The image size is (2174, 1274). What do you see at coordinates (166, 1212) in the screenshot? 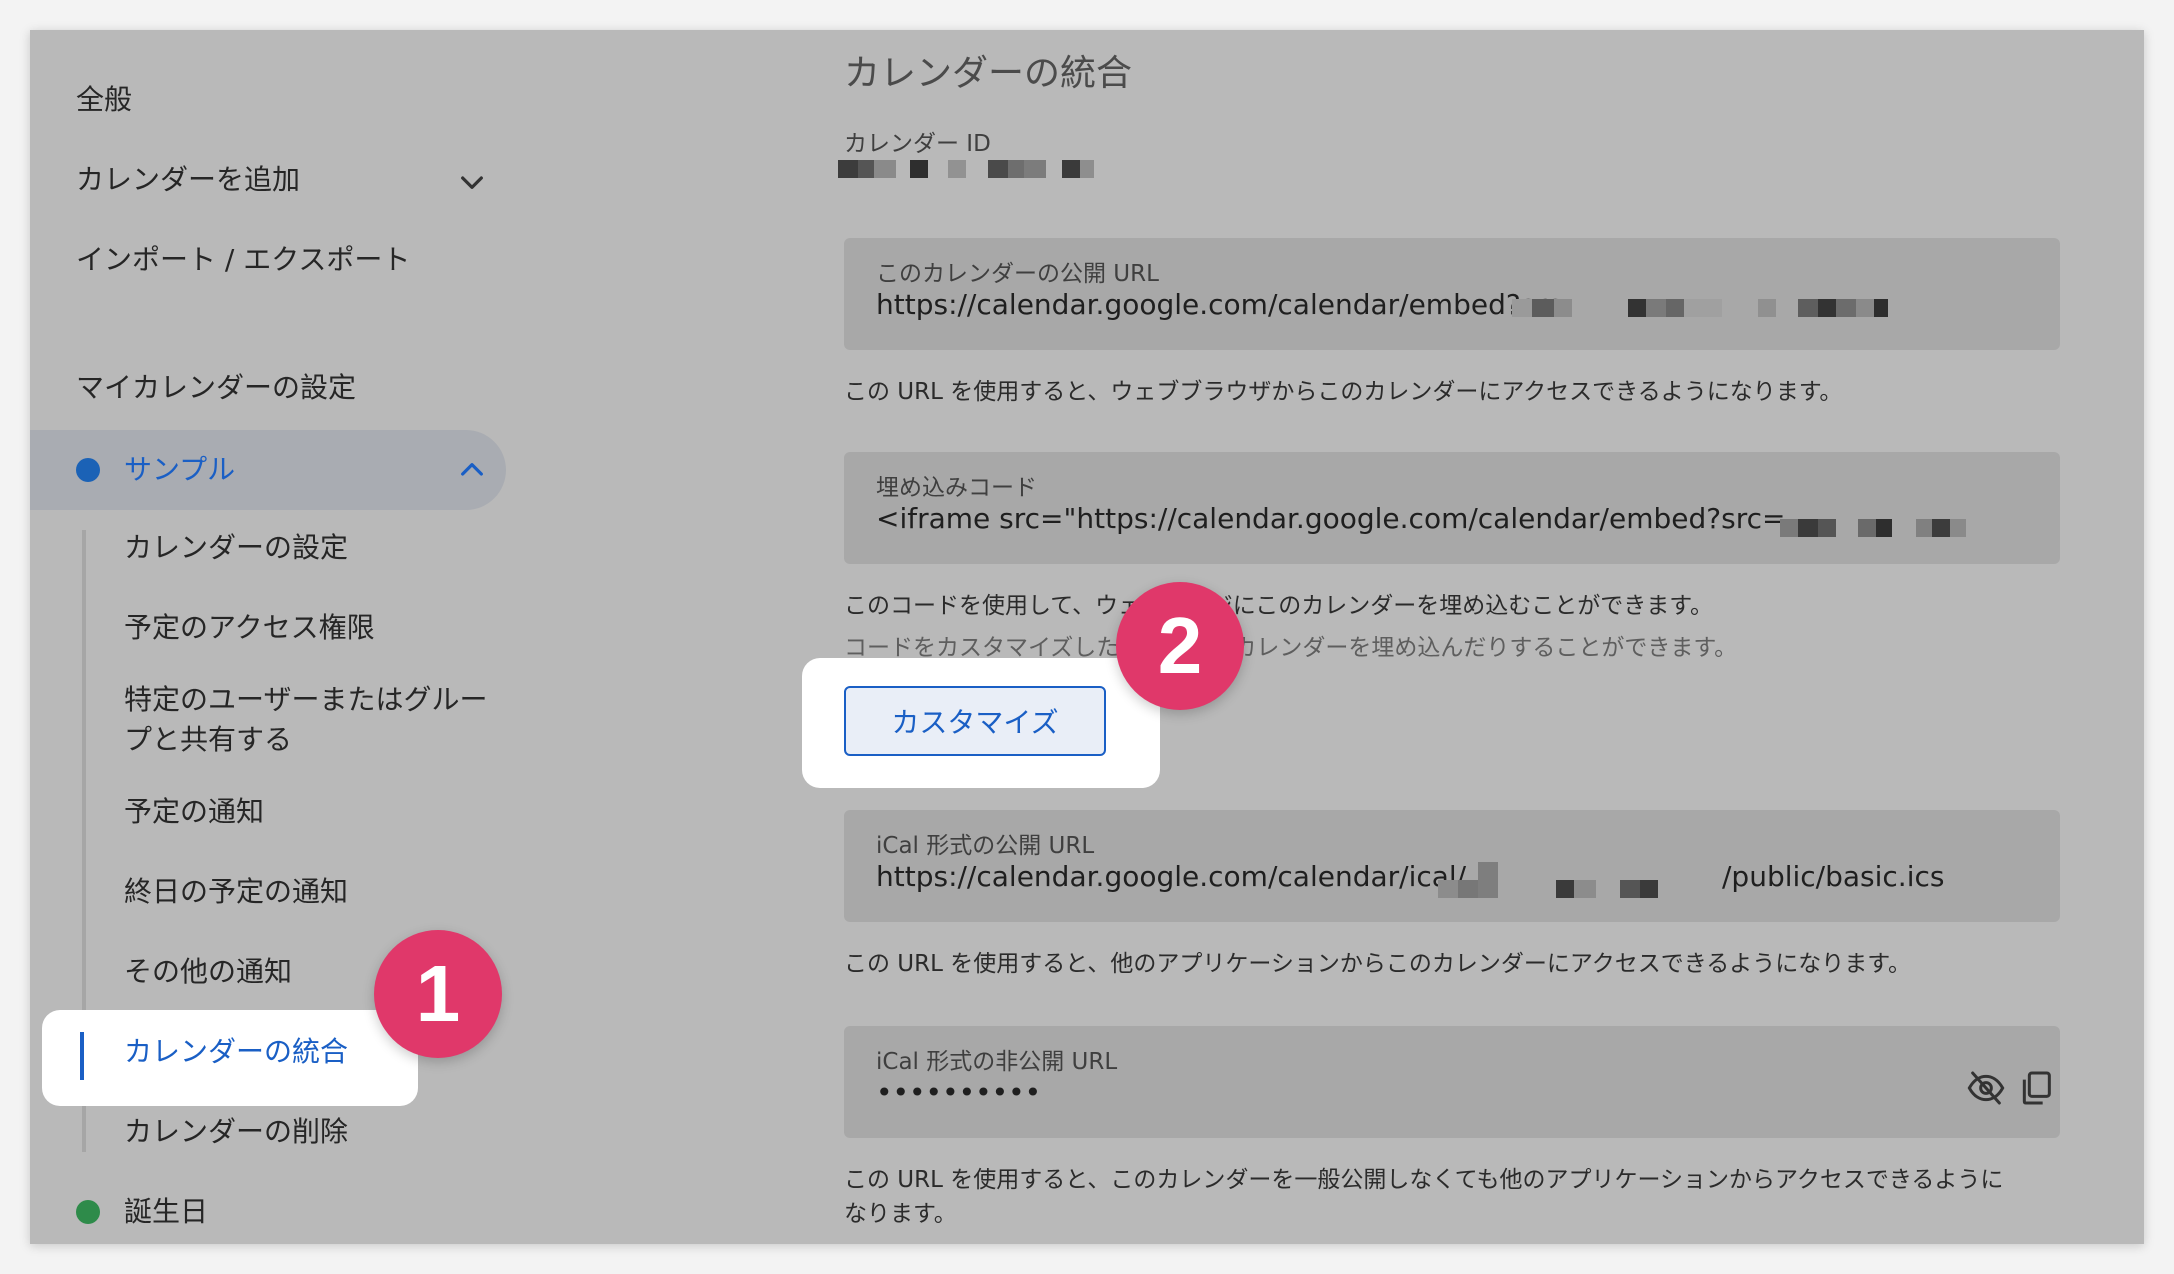
I see `sidebar-item-birthdays: 誕生日` at bounding box center [166, 1212].